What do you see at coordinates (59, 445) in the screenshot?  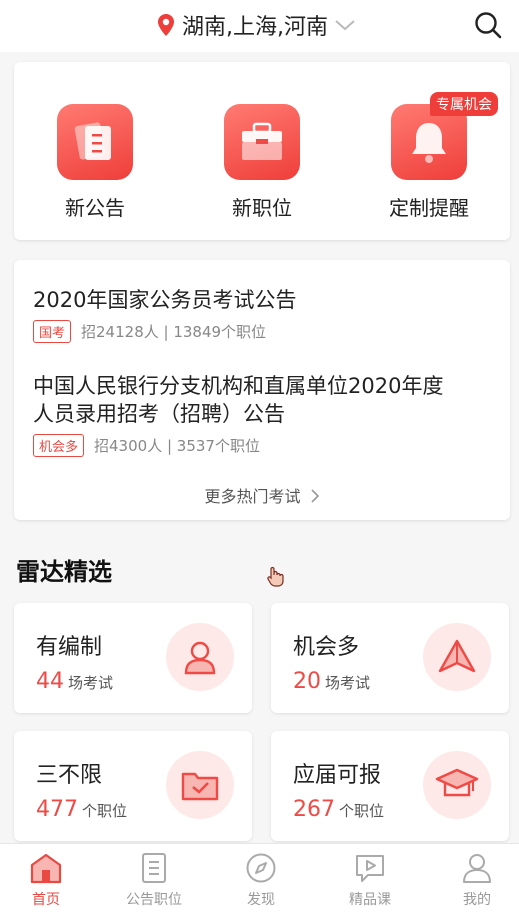 I see `exam-tag: 机会多` at bounding box center [59, 445].